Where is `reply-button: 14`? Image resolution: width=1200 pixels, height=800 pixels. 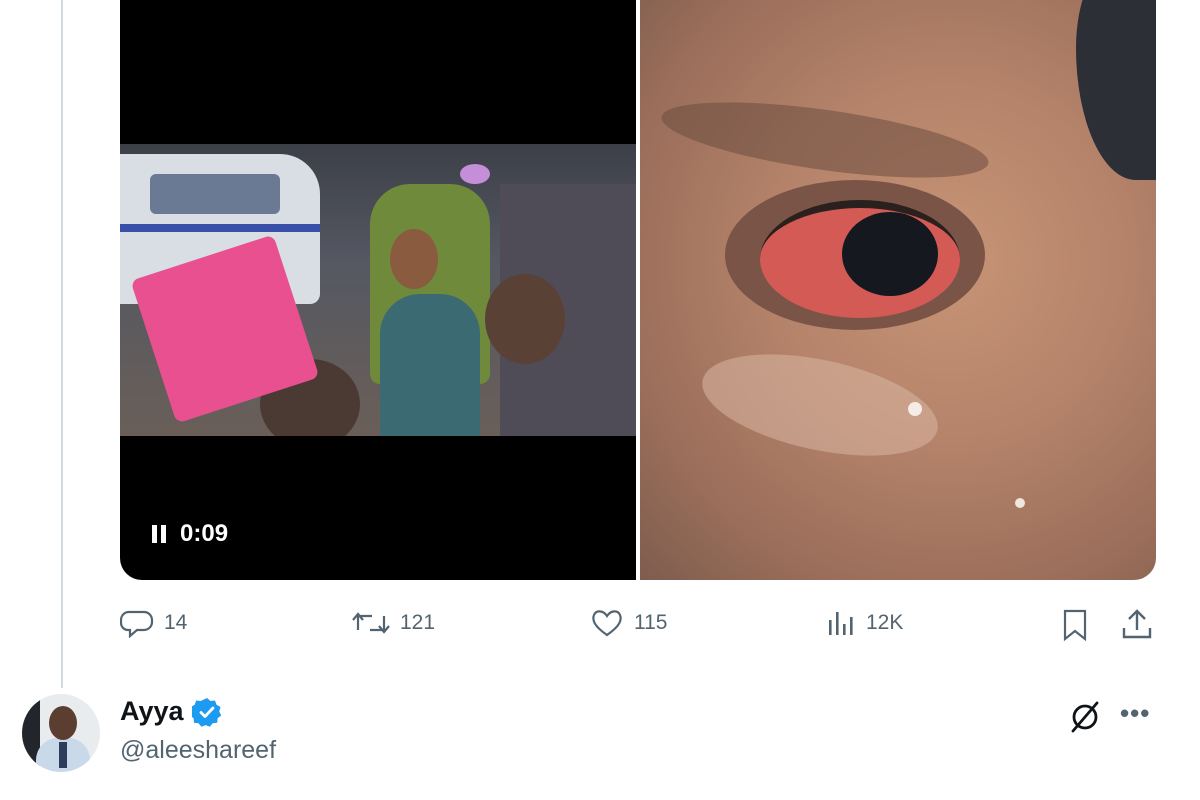 reply-button: 14 is located at coordinates (153, 623).